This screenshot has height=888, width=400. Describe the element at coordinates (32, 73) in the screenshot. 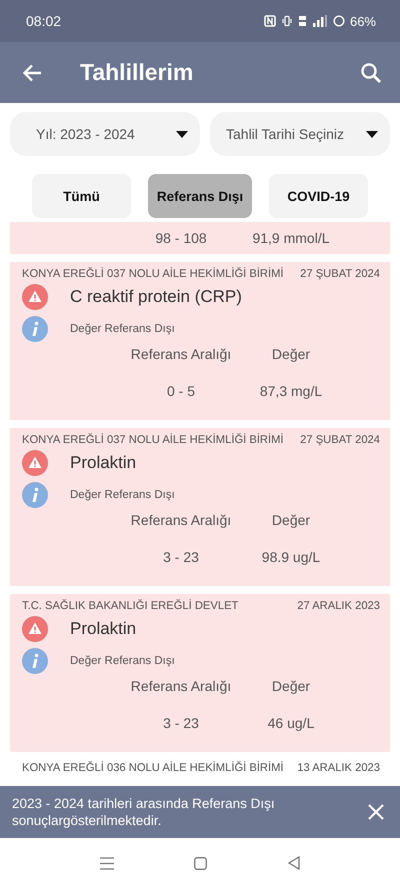

I see `back-arrow-icon` at that location.